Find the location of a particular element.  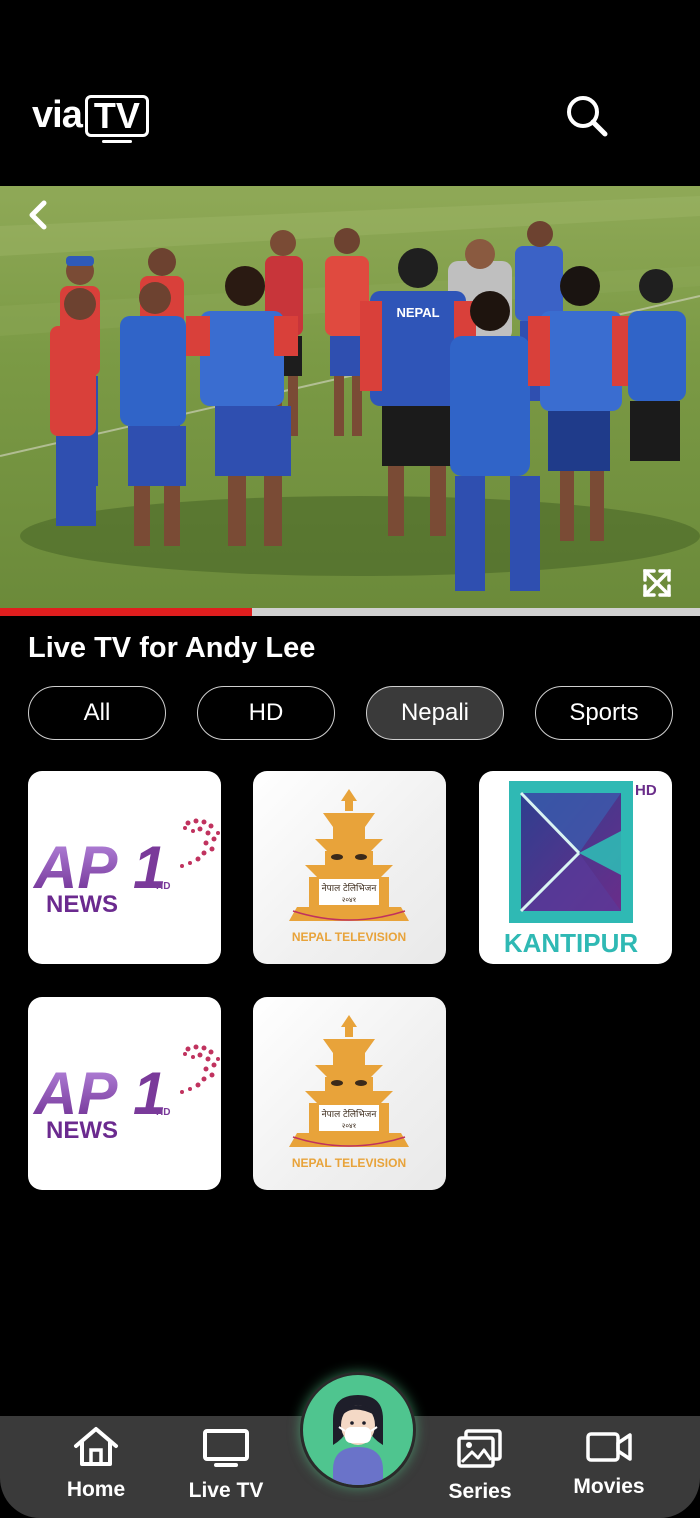

filter-chip-nepali: Nepali is located at coordinates (435, 713).